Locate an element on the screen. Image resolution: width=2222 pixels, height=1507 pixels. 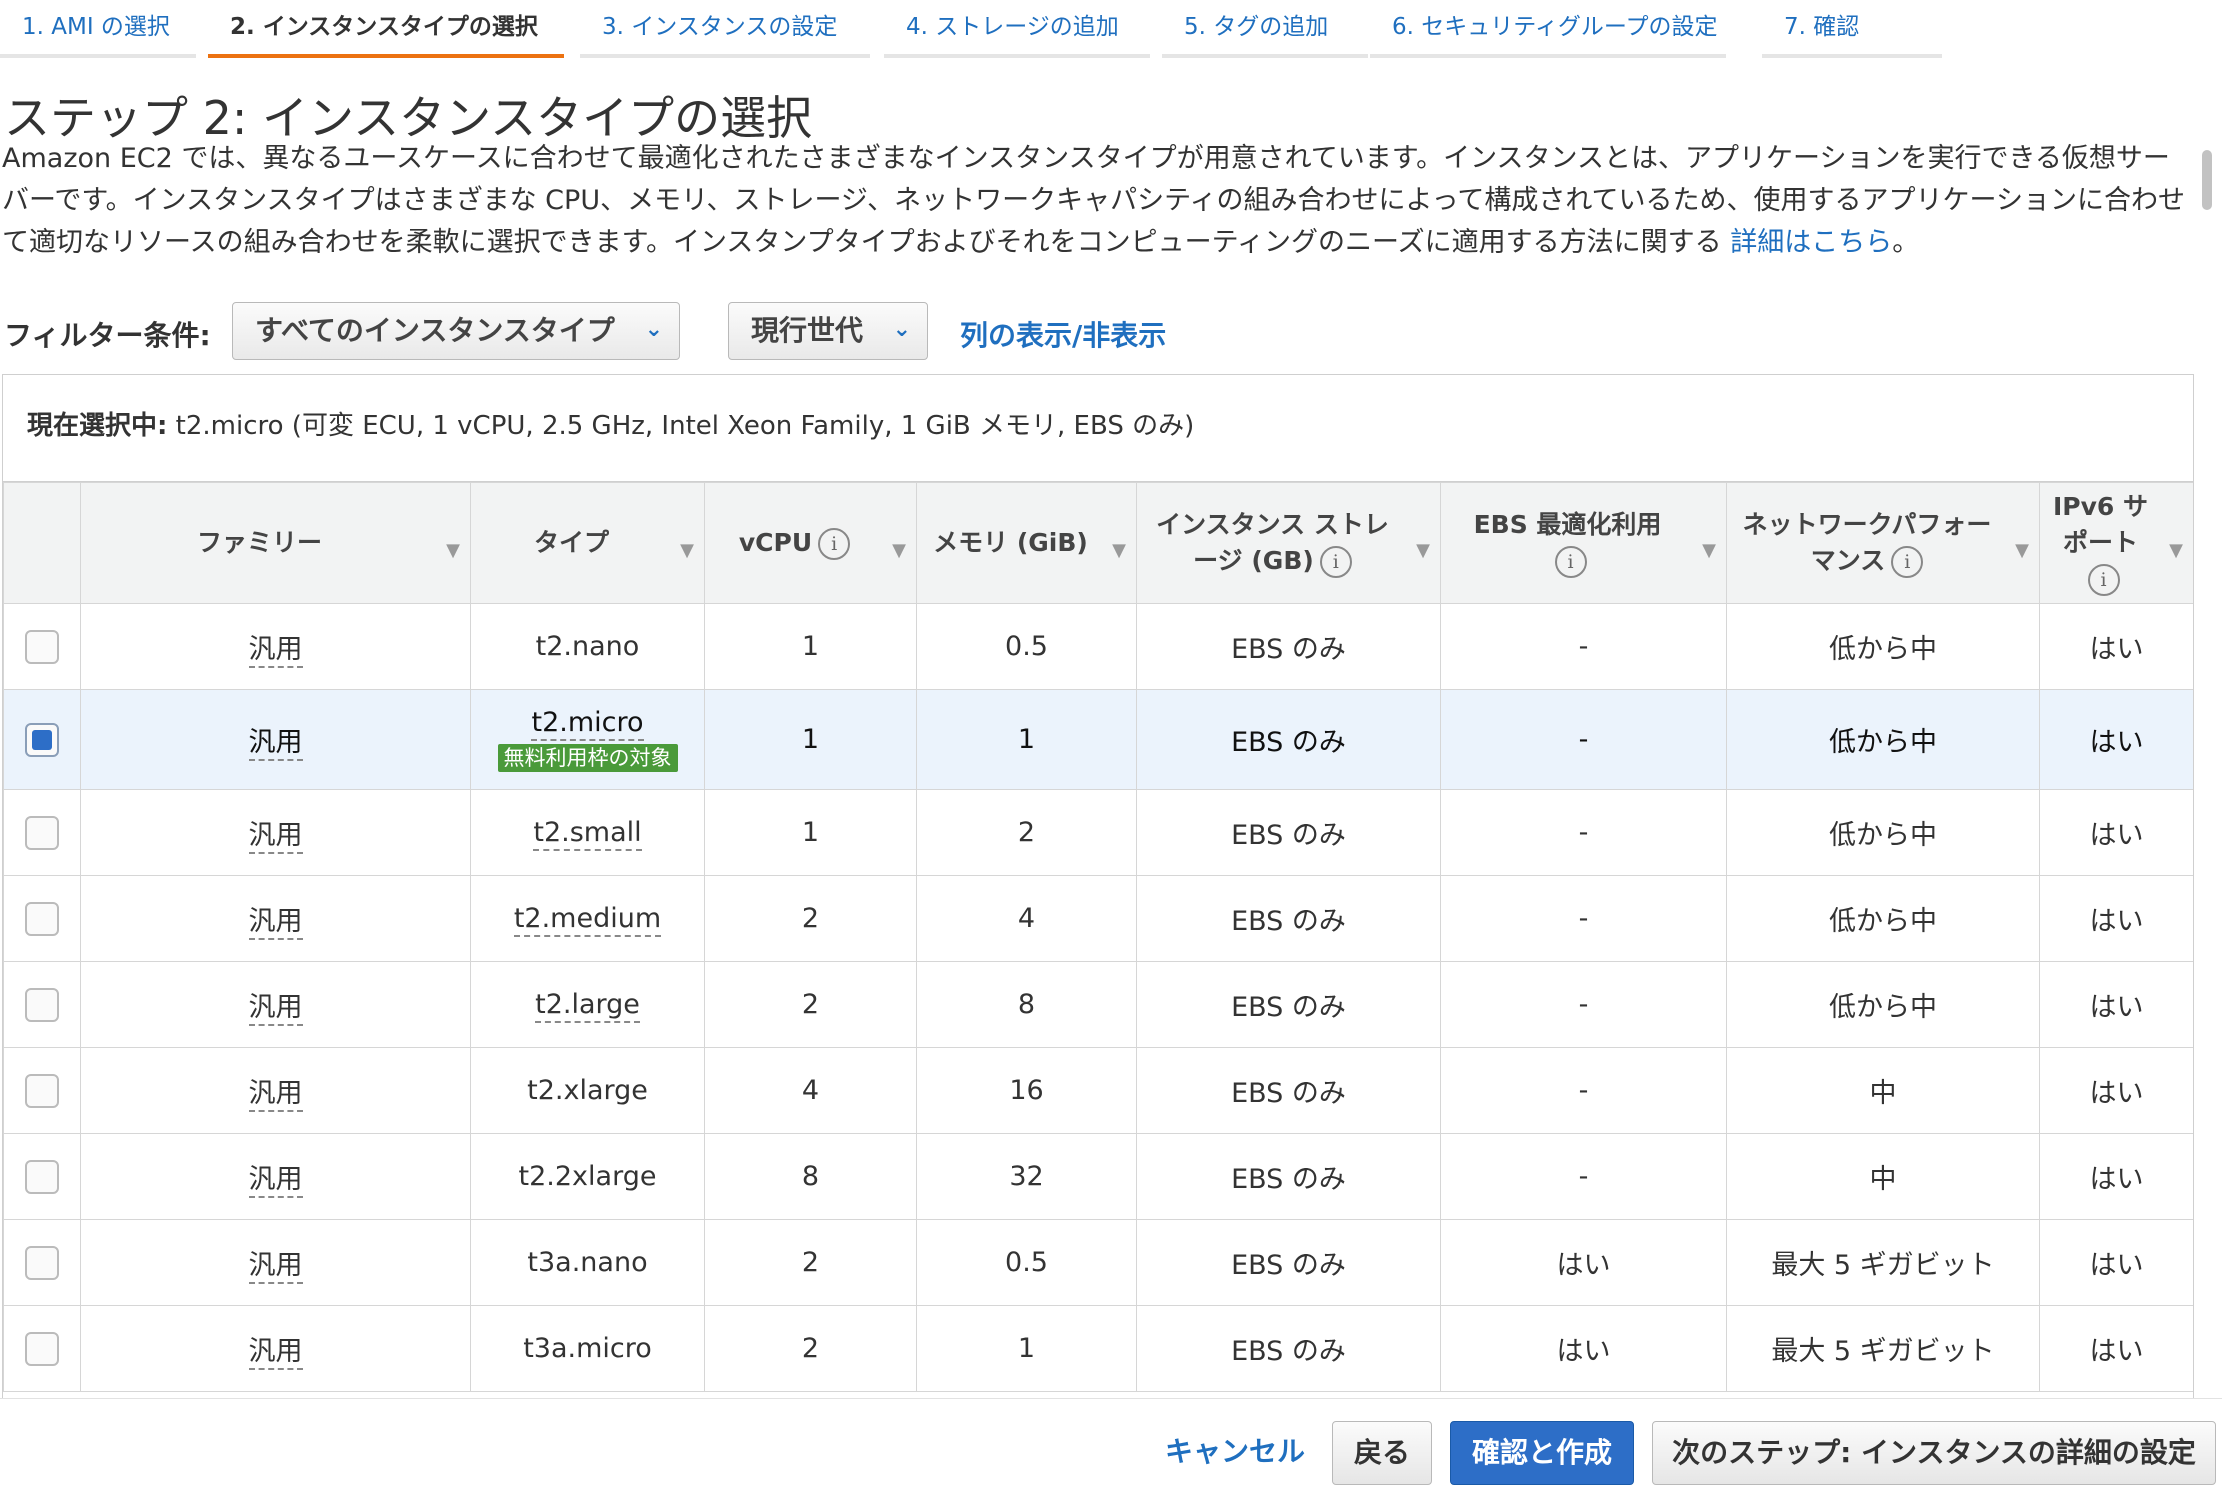
scrollbar-thumb is located at coordinates (2207, 180).